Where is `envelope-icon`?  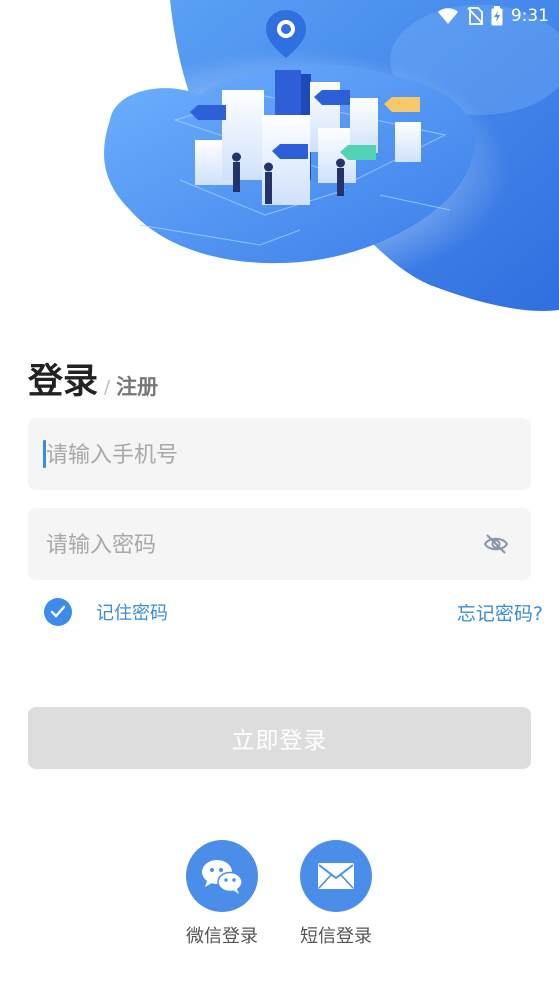 envelope-icon is located at coordinates (336, 876).